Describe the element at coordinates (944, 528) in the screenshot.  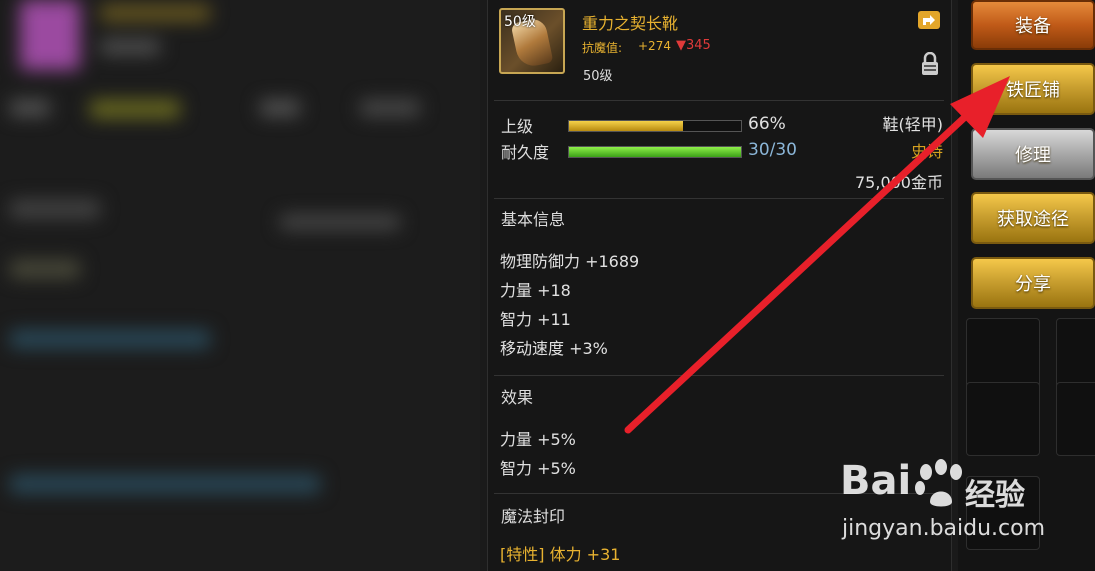
I see `watermark-url: jingyan.baidu.com` at that location.